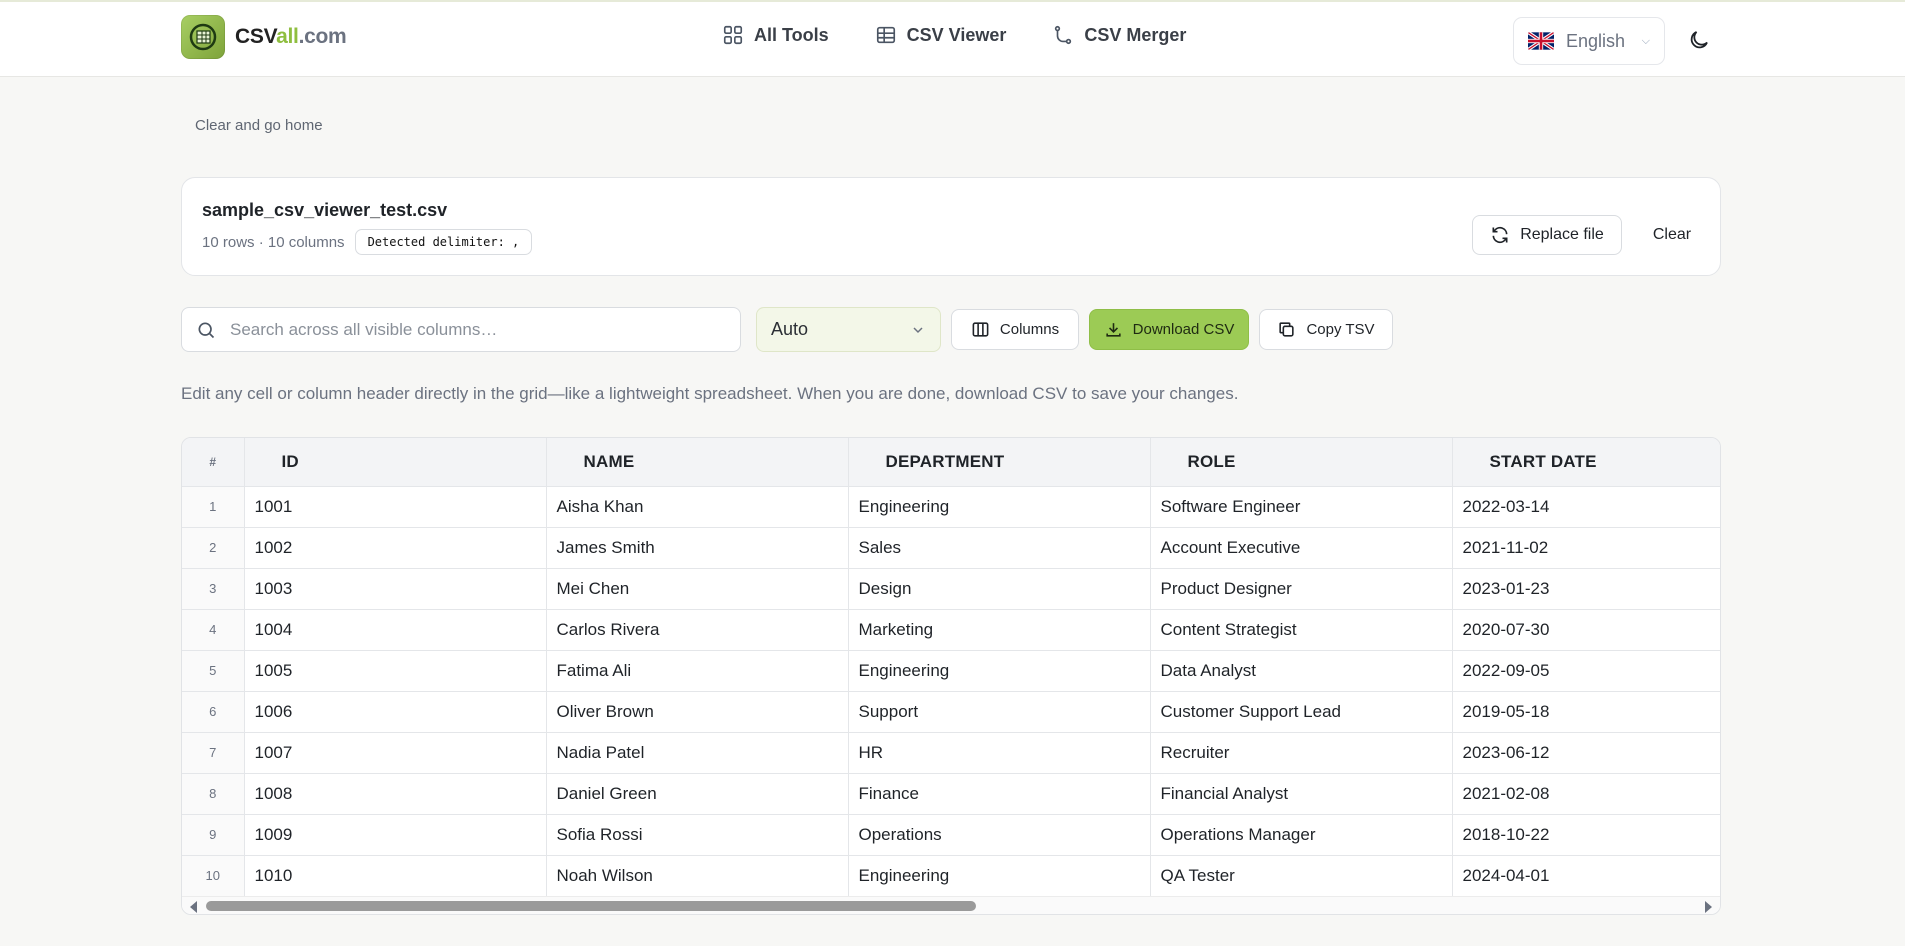 The image size is (1905, 946). I want to click on table-cell: 1004, so click(395, 630).